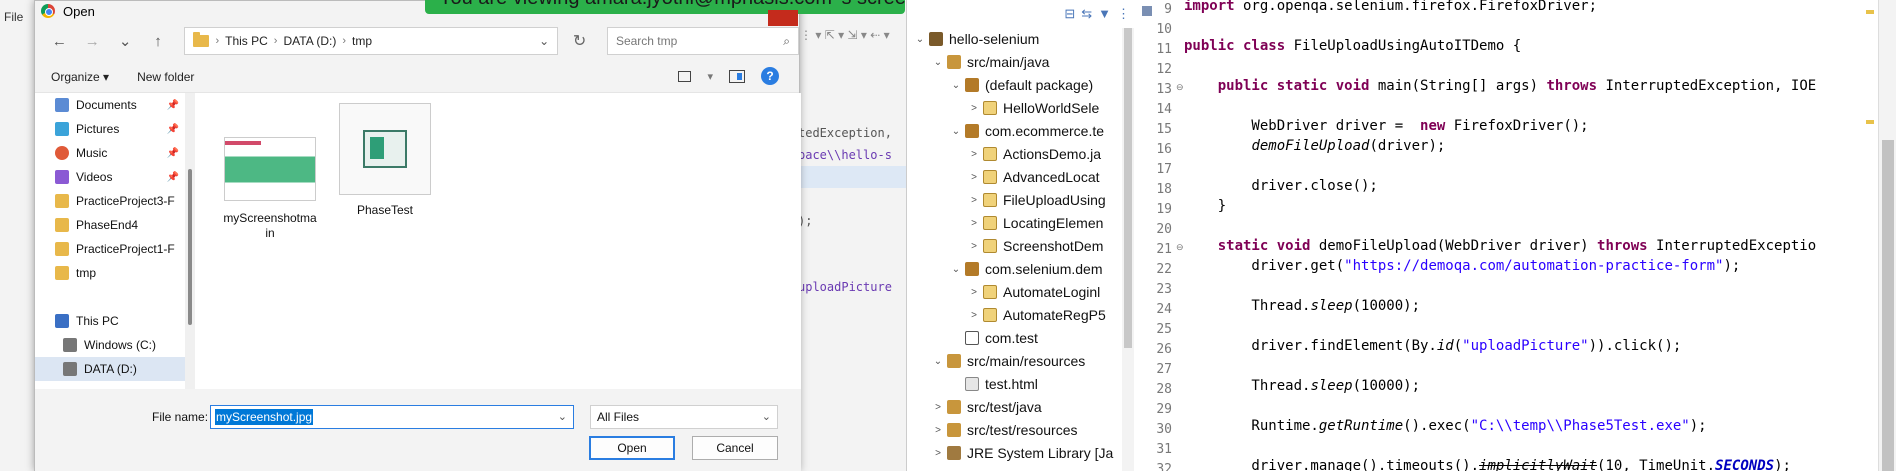 Image resolution: width=1896 pixels, height=471 pixels. What do you see at coordinates (110, 201) in the screenshot?
I see `nav-item-practiceproject3: PracticeProject3-F` at bounding box center [110, 201].